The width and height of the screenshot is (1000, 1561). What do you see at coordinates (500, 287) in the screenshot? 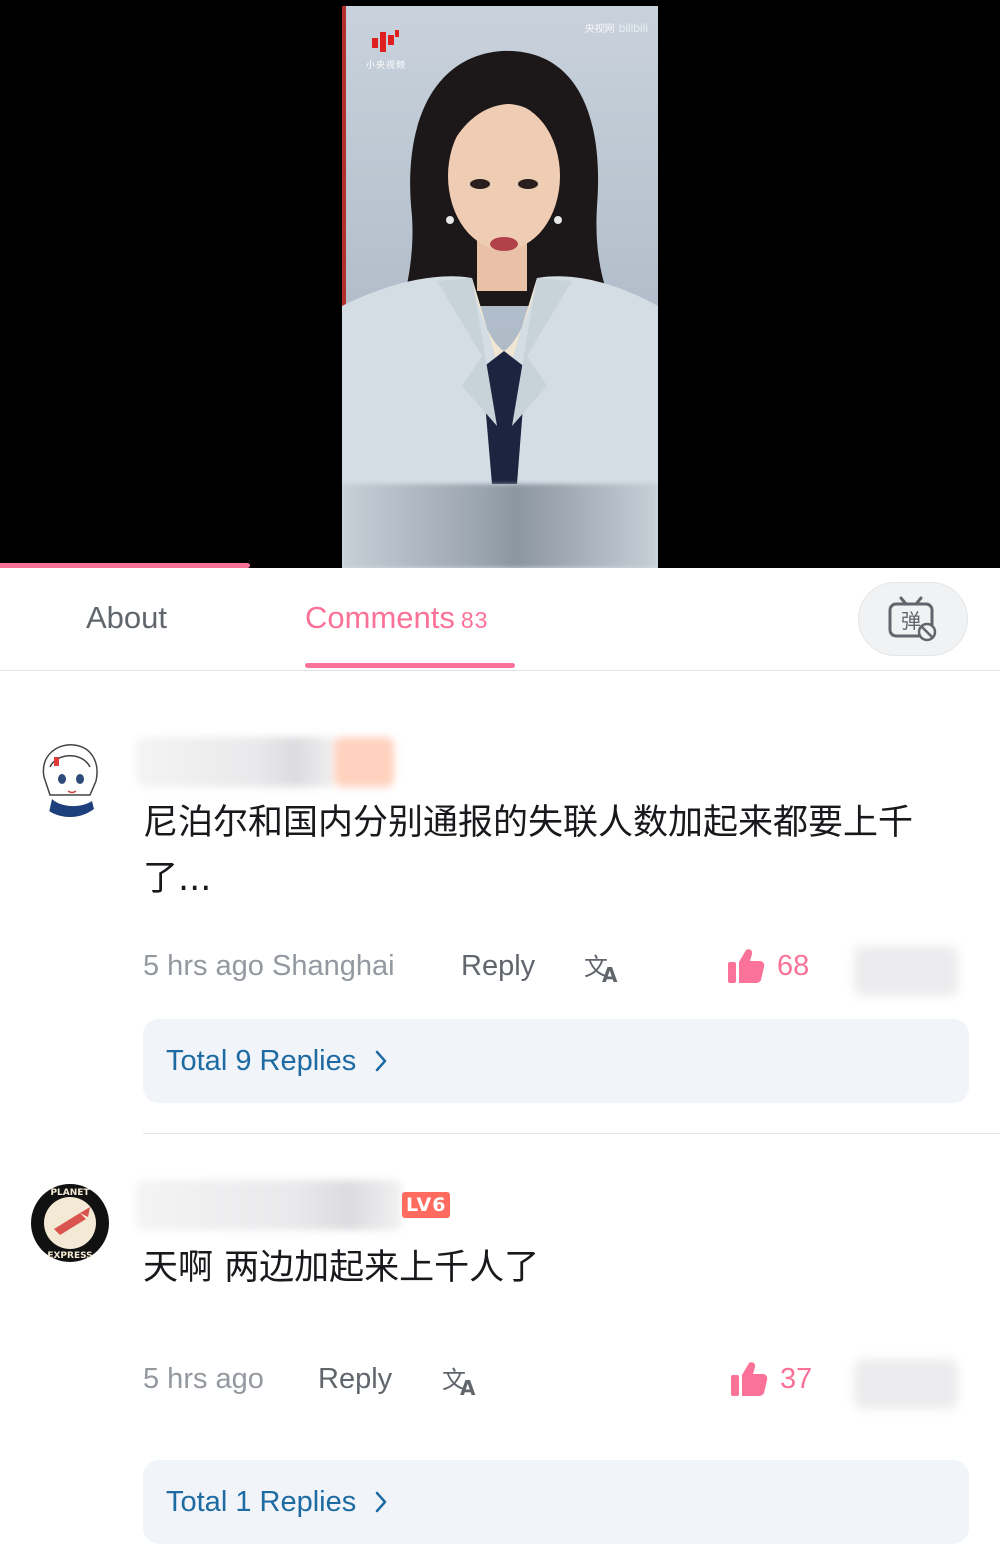
I see `video-frame: 小央视频 央视网 bilibili` at bounding box center [500, 287].